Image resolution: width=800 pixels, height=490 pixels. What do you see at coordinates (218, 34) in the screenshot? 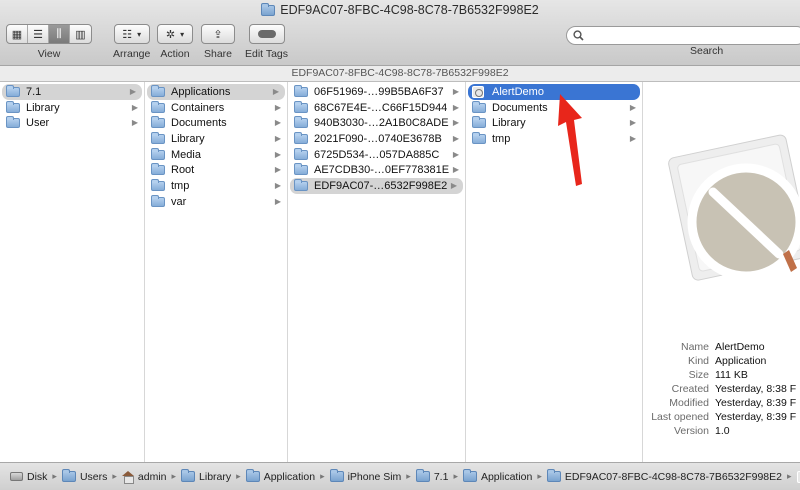
I see `share-button: ⇪` at bounding box center [218, 34].